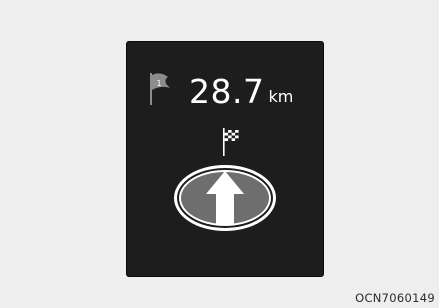  What do you see at coordinates (227, 91) in the screenshot?
I see `distance-value: 28.7` at bounding box center [227, 91].